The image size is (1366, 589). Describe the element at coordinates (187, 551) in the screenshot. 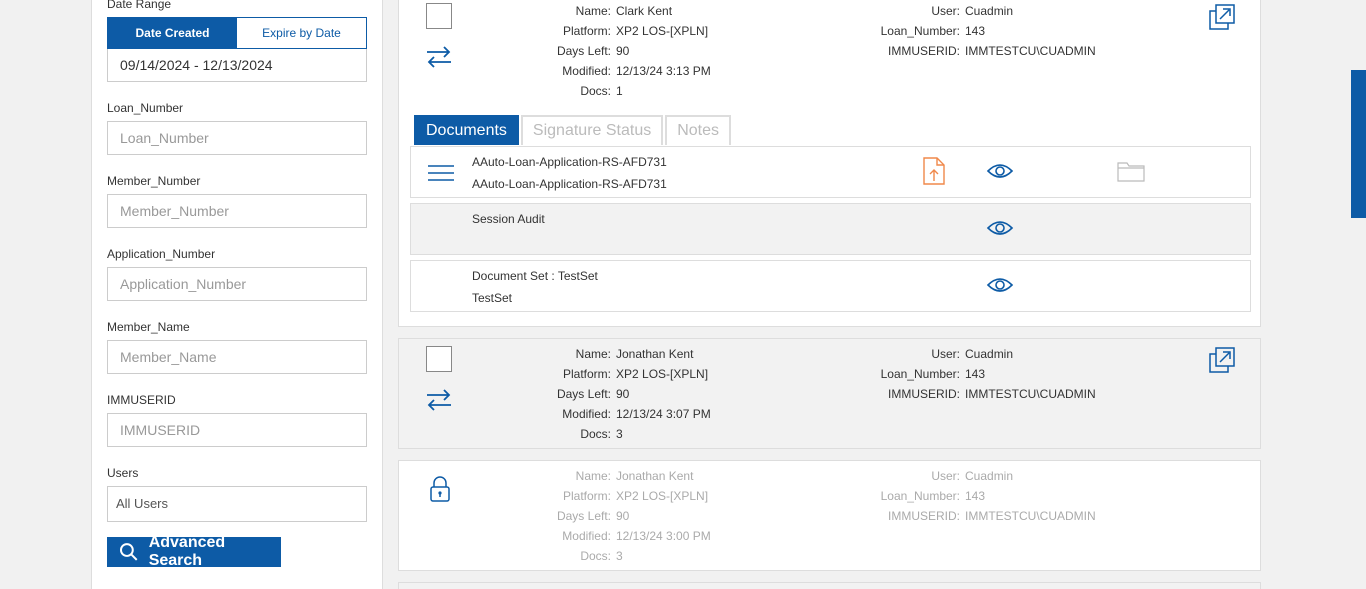

I see `advanced-search-label: Advanced Search` at that location.